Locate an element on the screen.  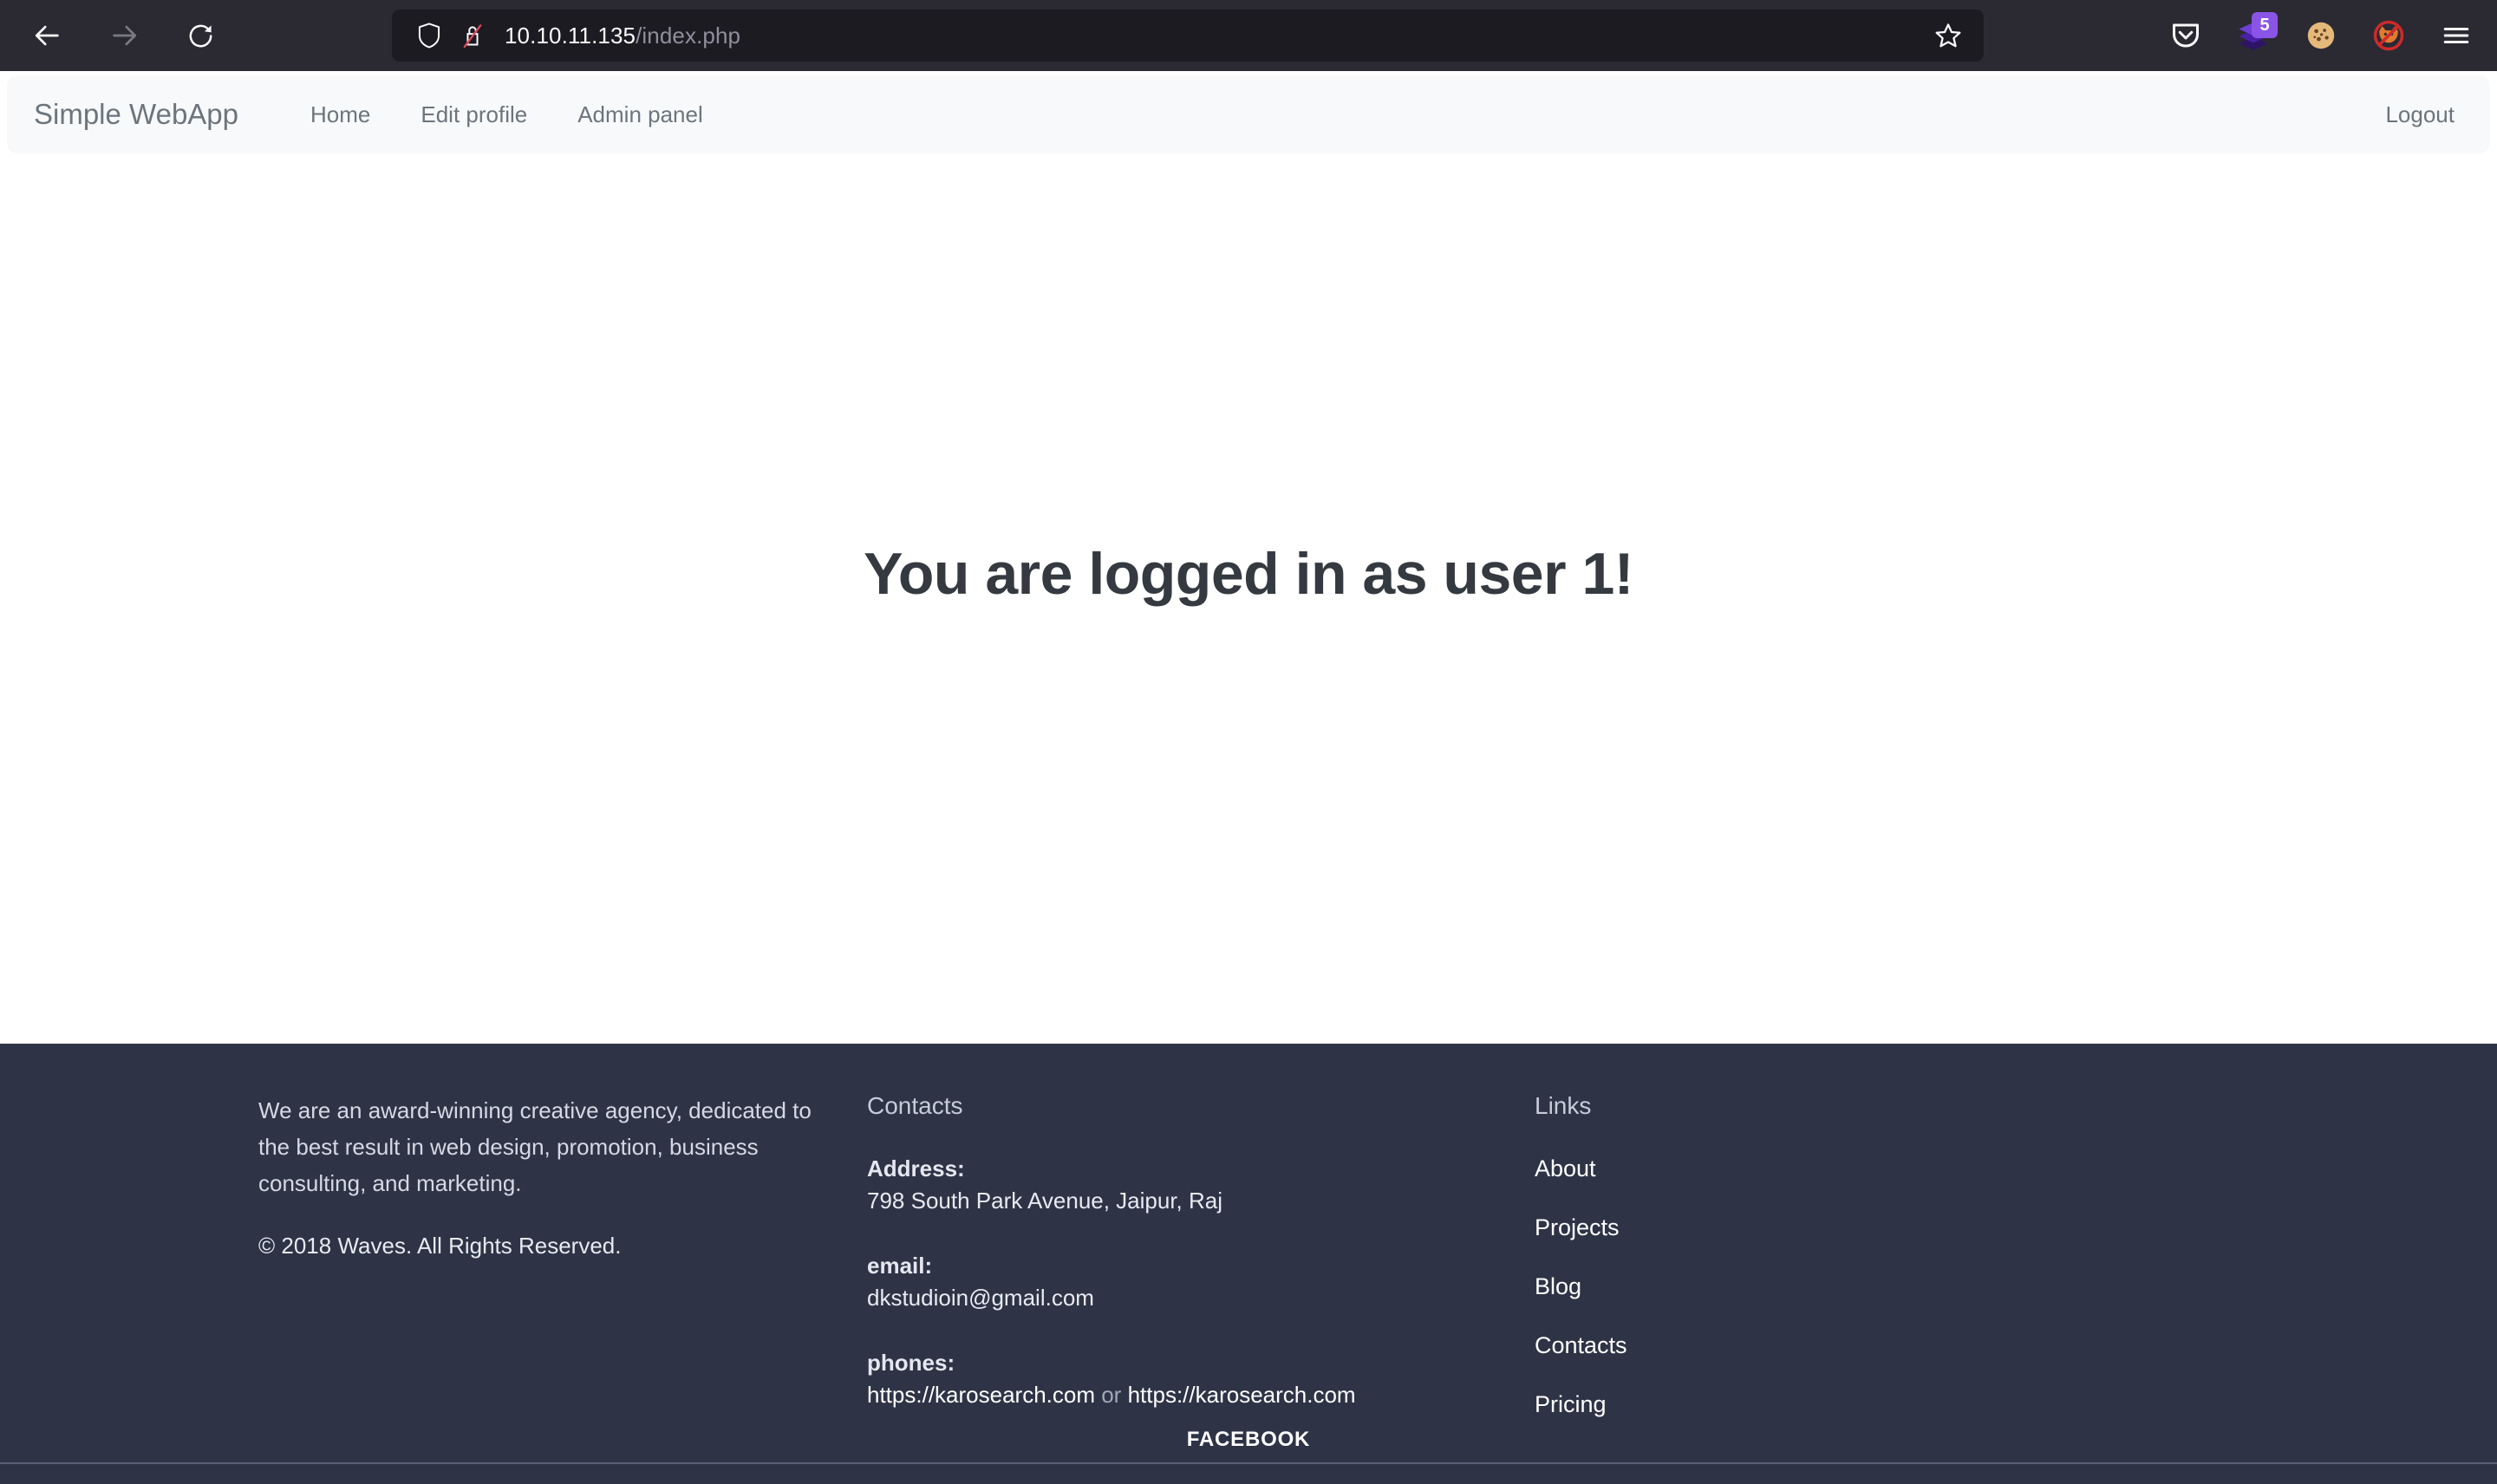
list-item: Blog is located at coordinates (1795, 1286).